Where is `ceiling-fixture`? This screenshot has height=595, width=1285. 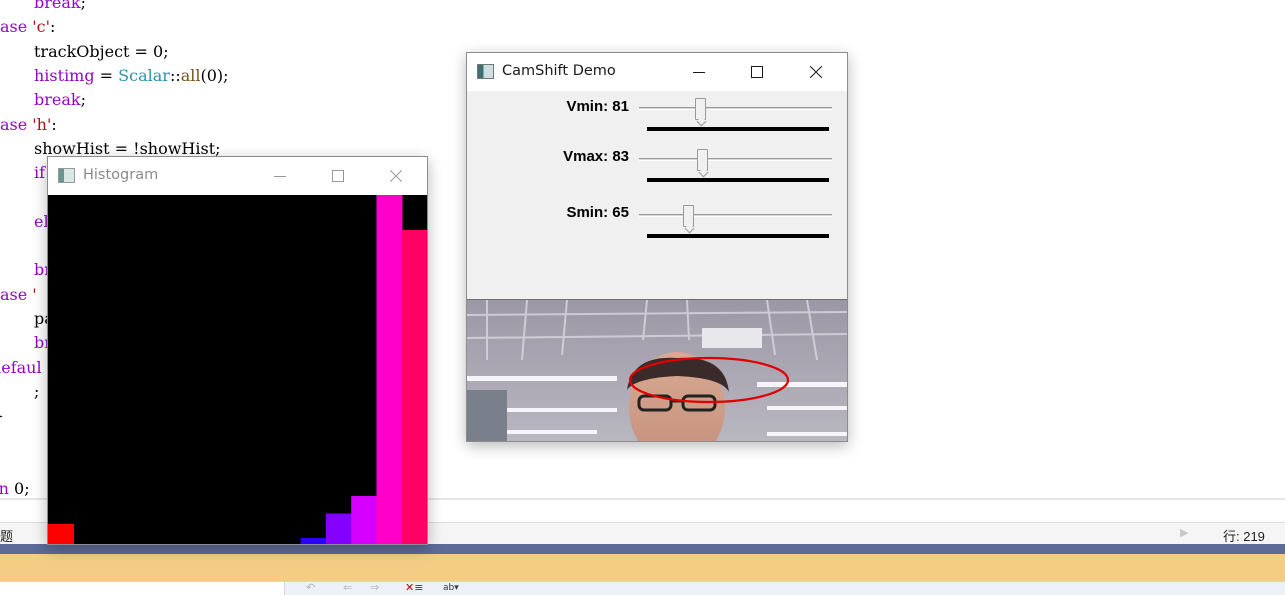 ceiling-fixture is located at coordinates (732, 338).